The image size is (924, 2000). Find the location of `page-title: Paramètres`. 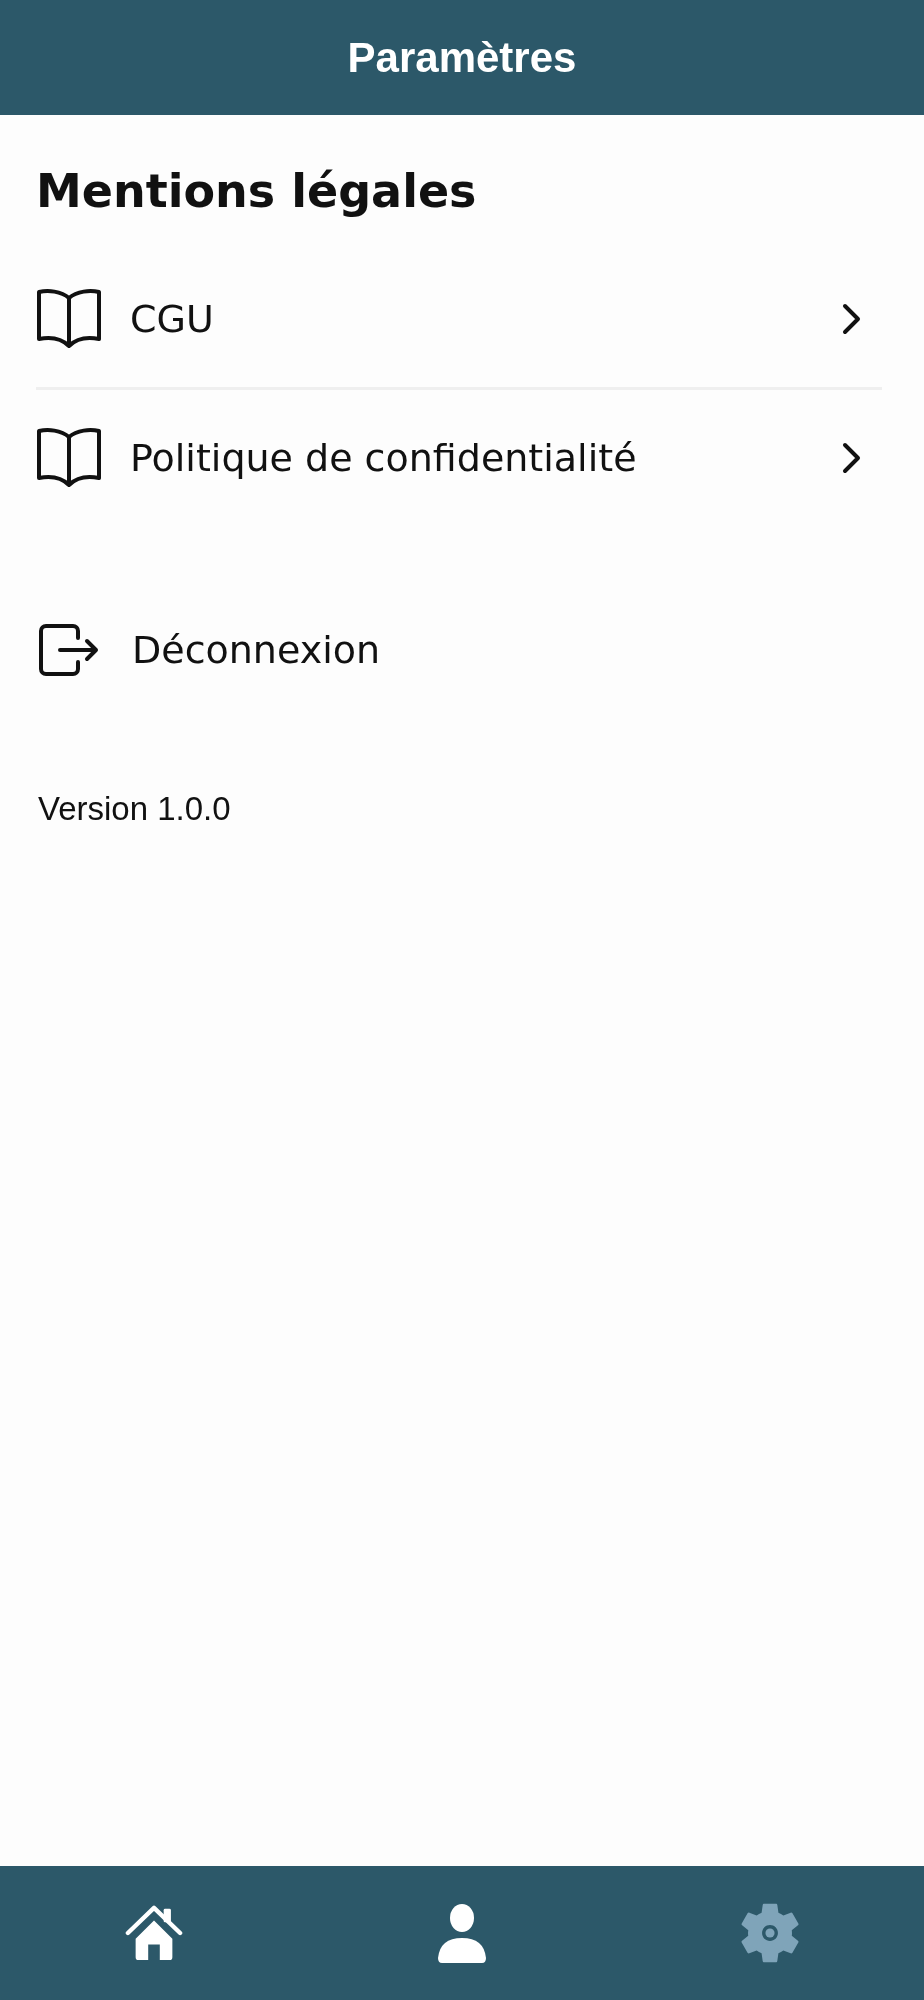

page-title: Paramètres is located at coordinates (462, 57).